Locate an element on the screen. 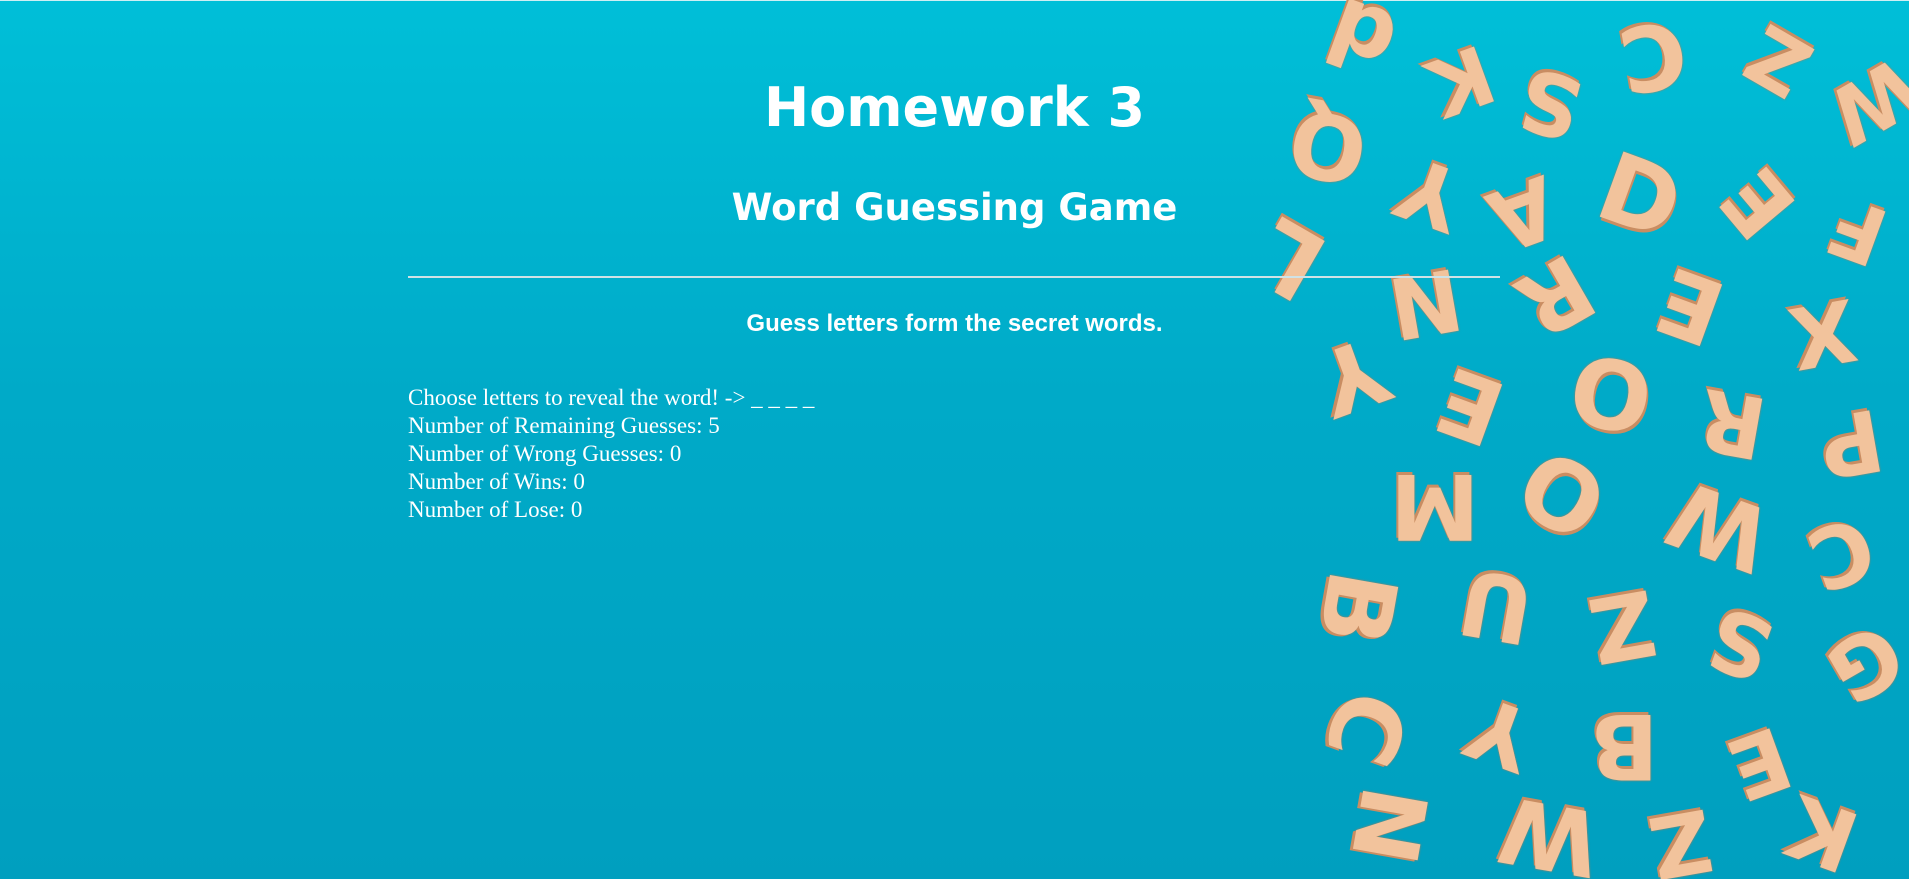 The image size is (1909, 879). wins-label: Number of Wins: is located at coordinates (491, 481).